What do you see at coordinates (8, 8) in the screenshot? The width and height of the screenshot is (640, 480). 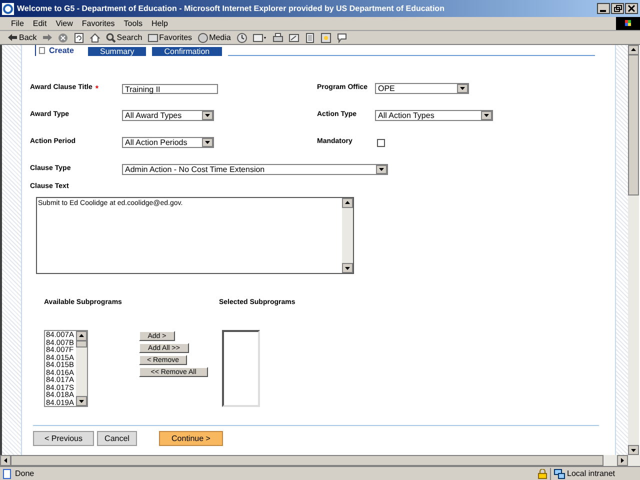 I see `browser-icon` at bounding box center [8, 8].